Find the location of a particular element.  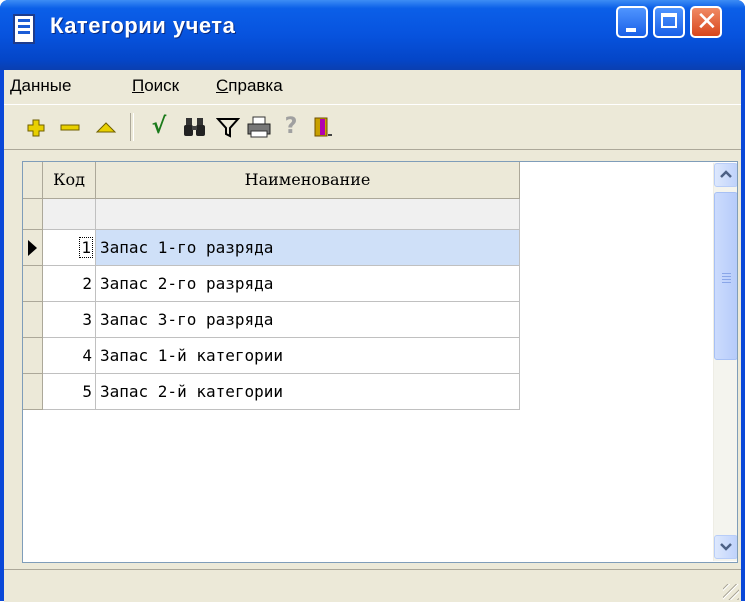

status-bar is located at coordinates (372, 585).